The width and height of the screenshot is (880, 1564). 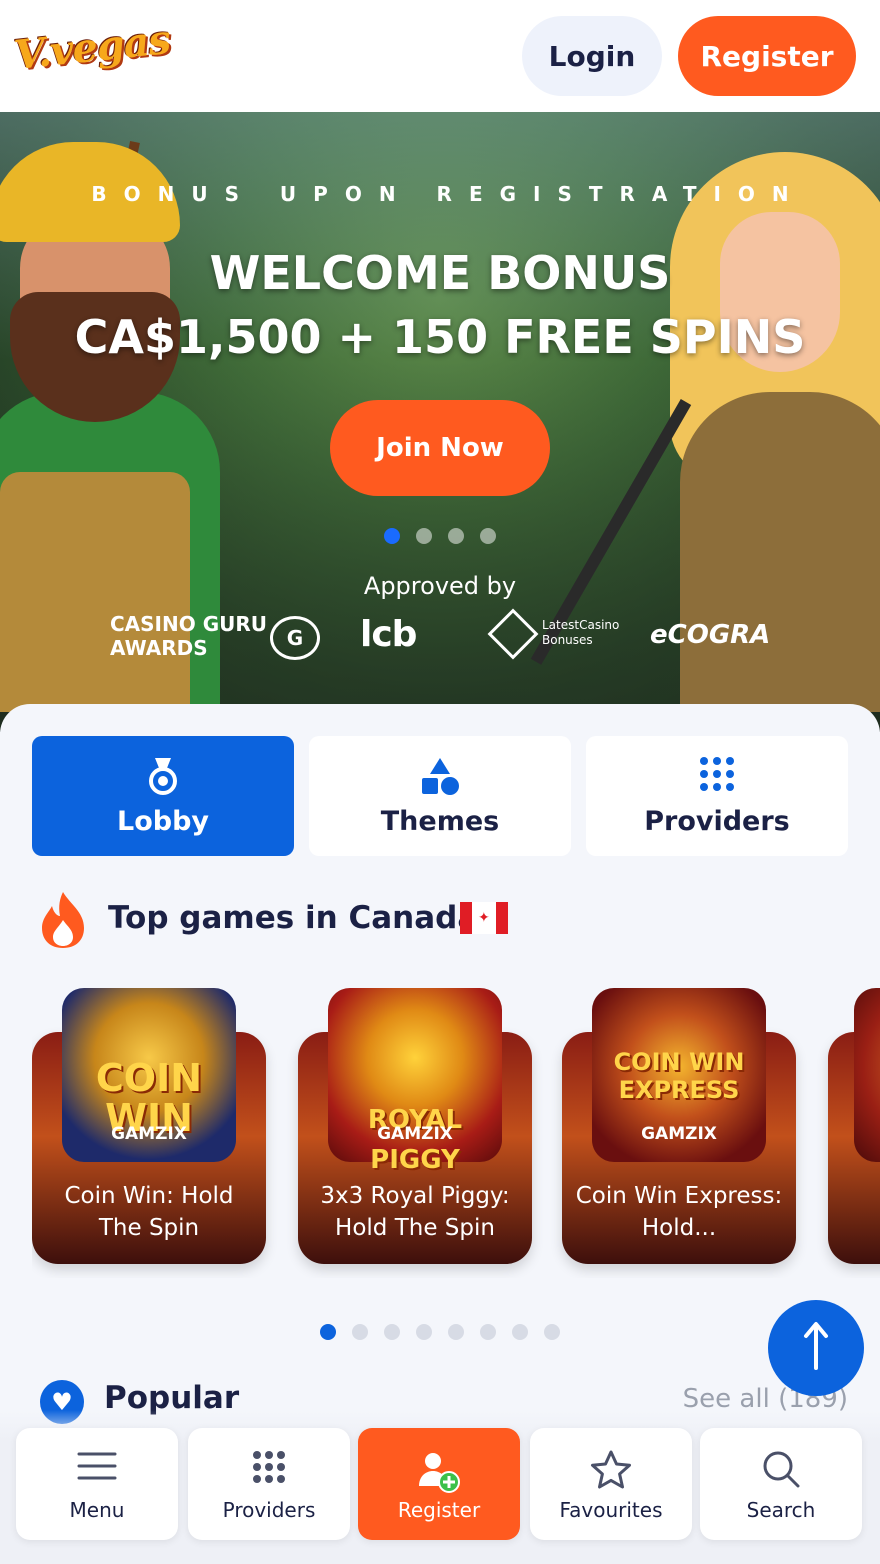 What do you see at coordinates (97, 1510) in the screenshot?
I see `nav-menu-label: Menu` at bounding box center [97, 1510].